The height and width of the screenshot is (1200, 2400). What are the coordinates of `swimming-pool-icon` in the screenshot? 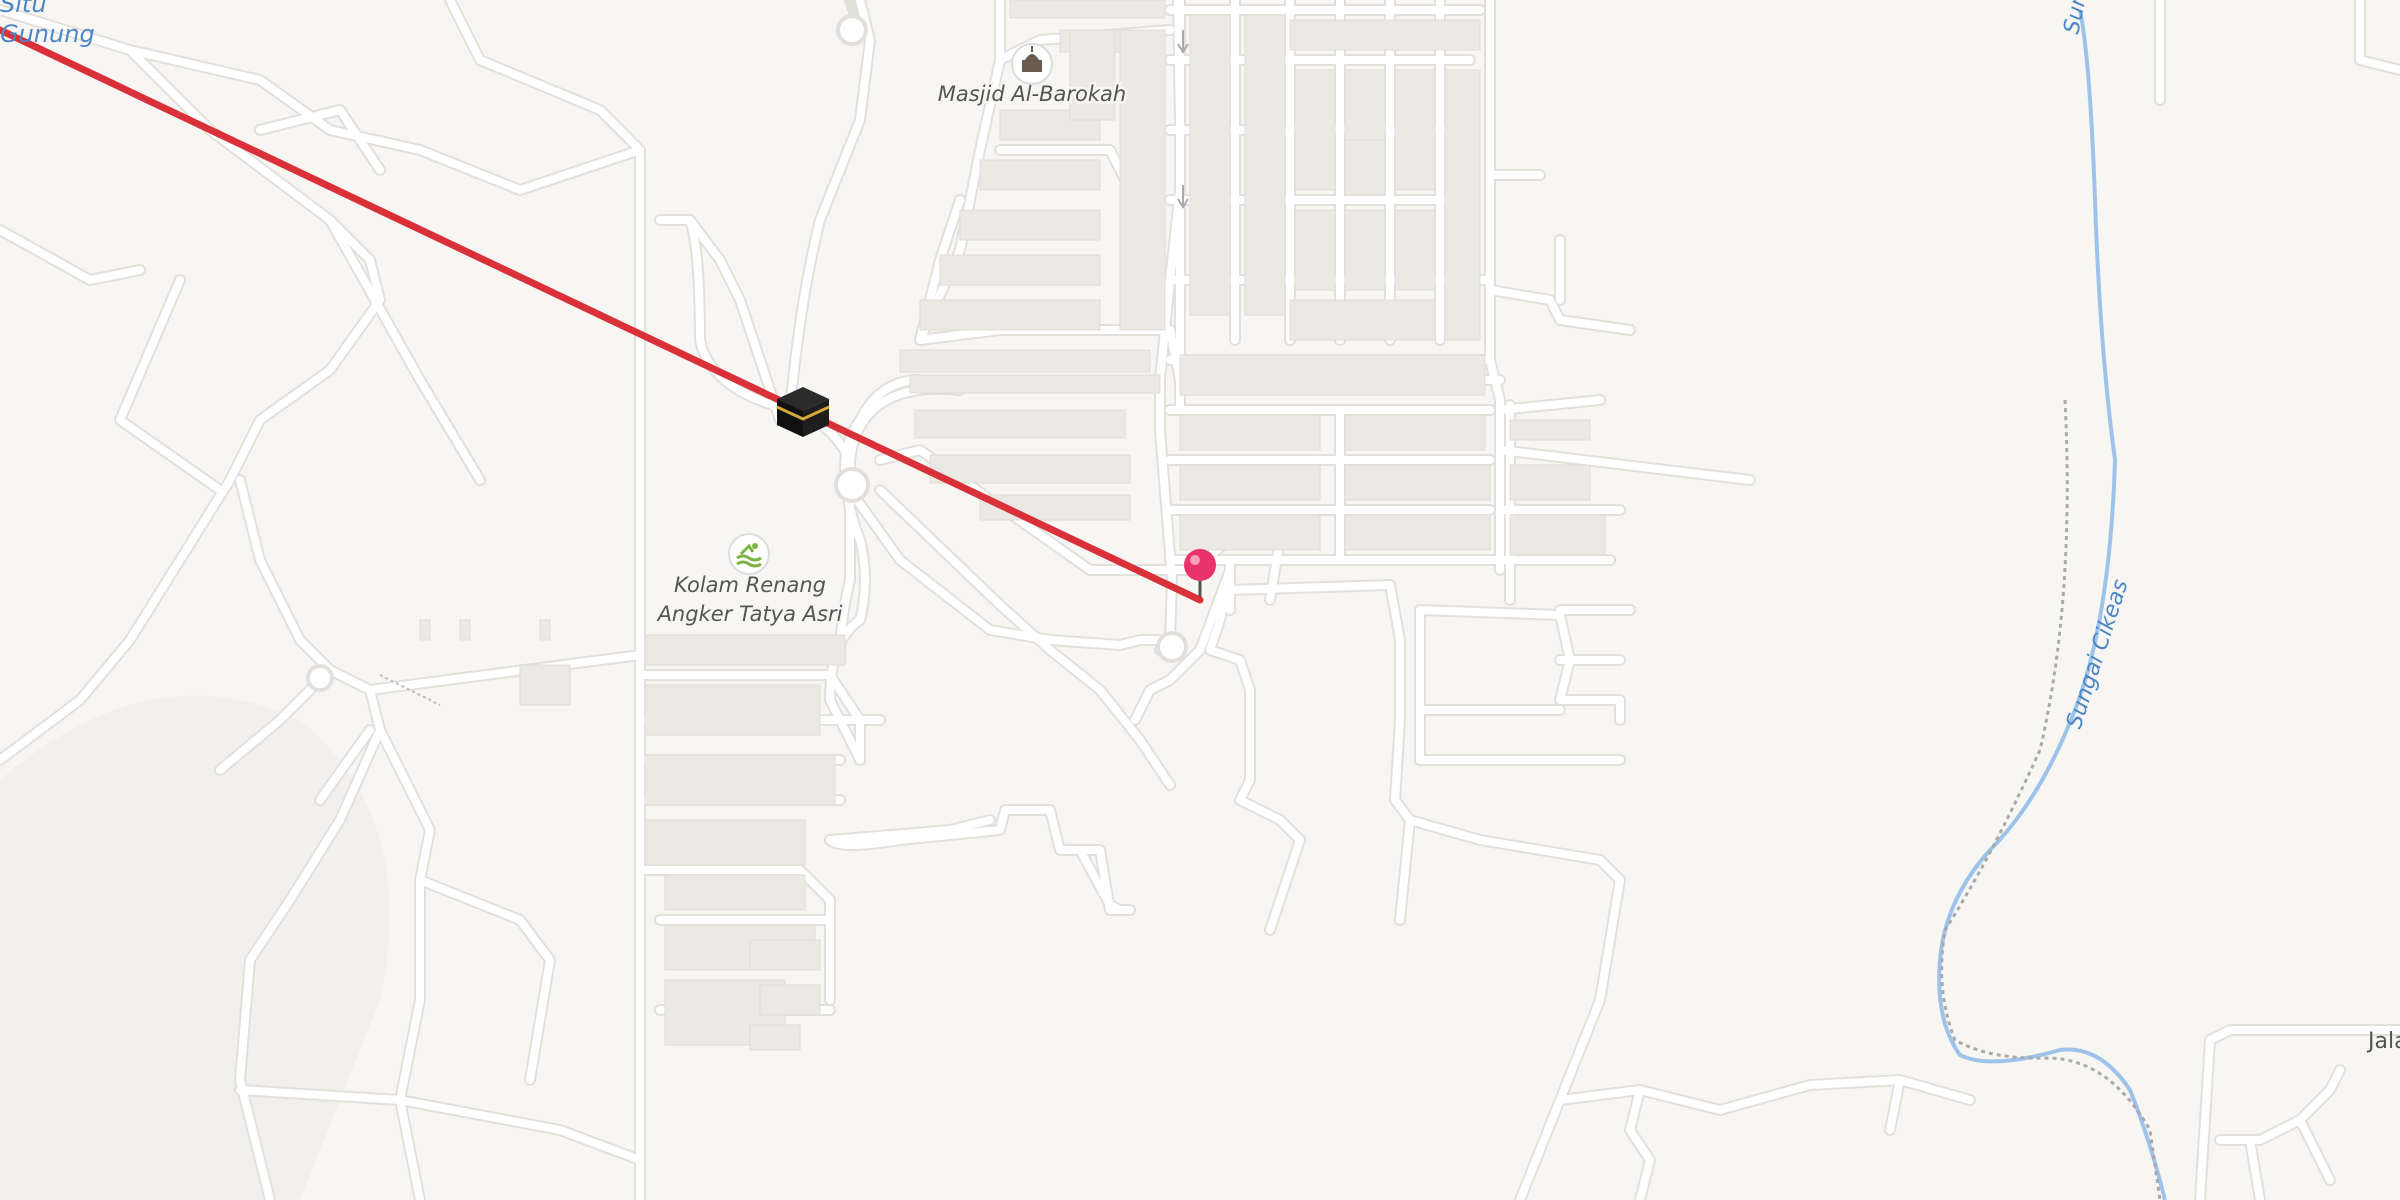 It's located at (749, 554).